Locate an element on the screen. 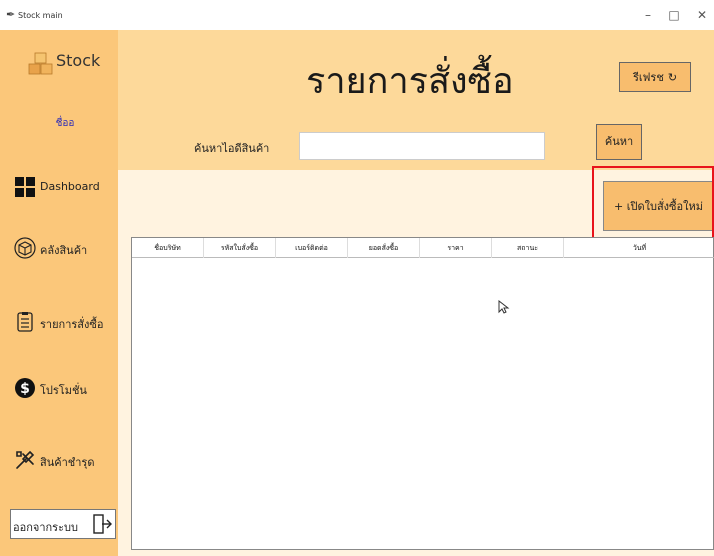  sidebar-item-label: Dashboard is located at coordinates (70, 186).